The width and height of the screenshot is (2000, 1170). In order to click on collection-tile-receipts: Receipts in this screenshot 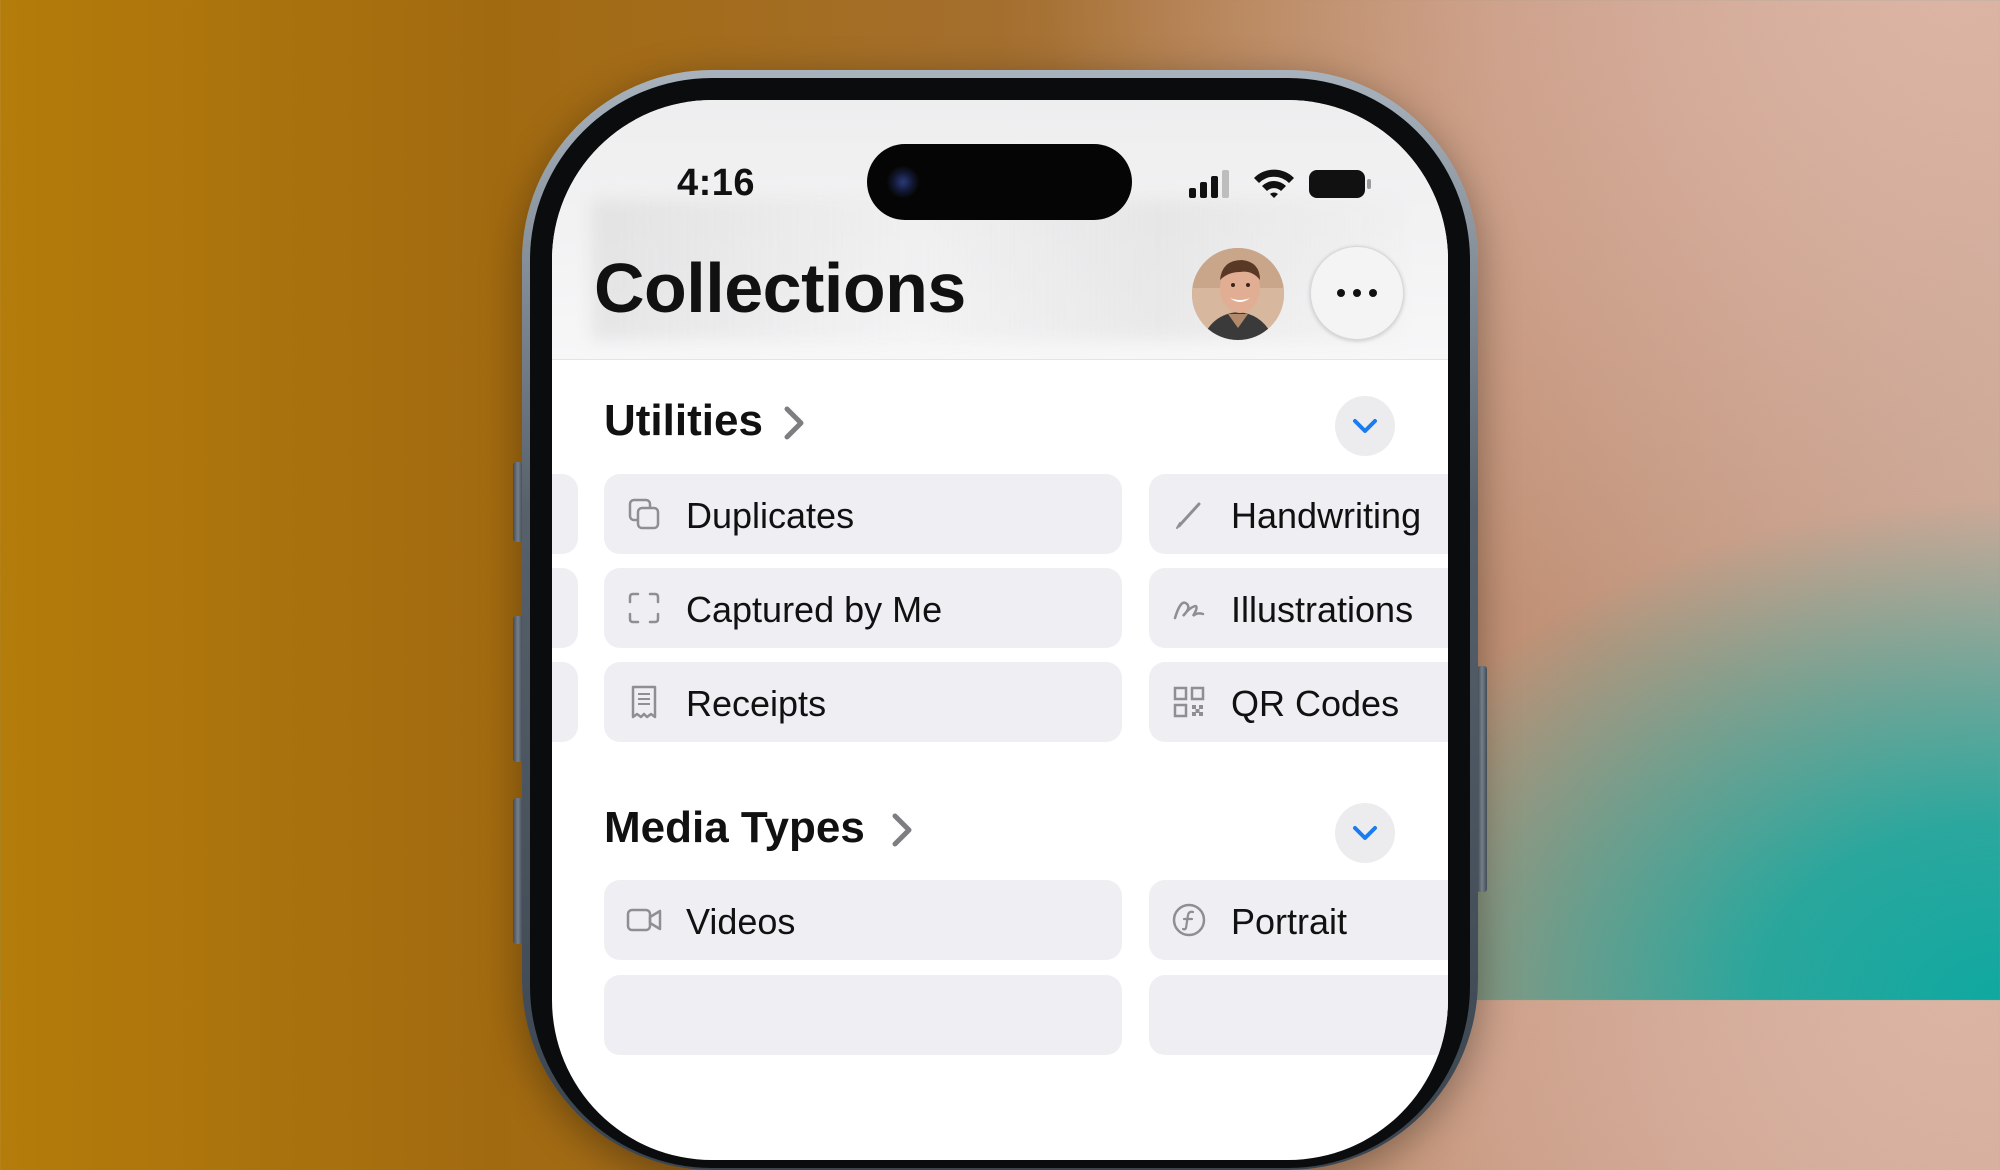, I will do `click(863, 702)`.